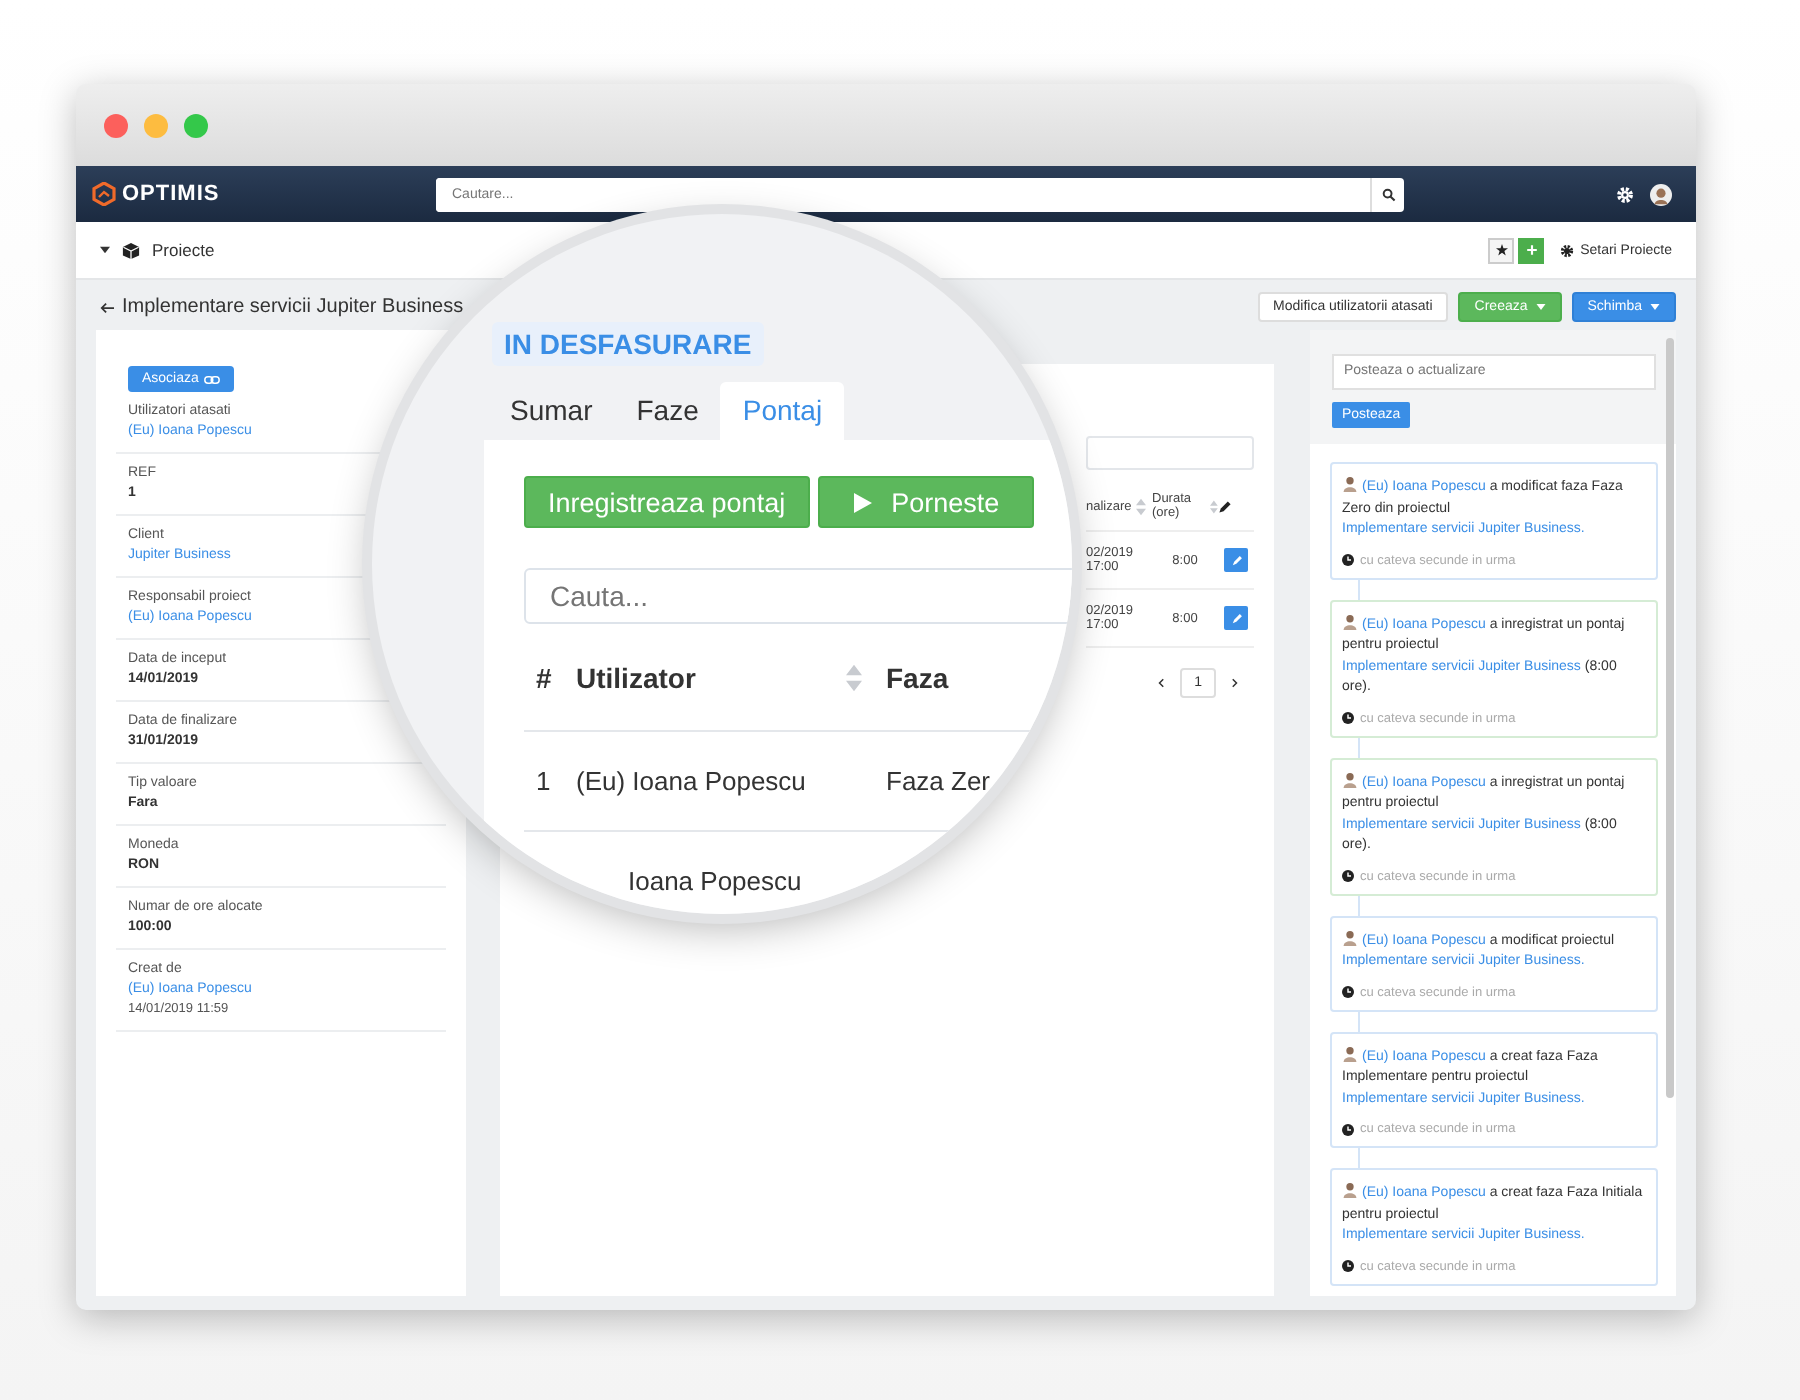 The width and height of the screenshot is (1800, 1400). What do you see at coordinates (212, 379) in the screenshot?
I see `link-icon` at bounding box center [212, 379].